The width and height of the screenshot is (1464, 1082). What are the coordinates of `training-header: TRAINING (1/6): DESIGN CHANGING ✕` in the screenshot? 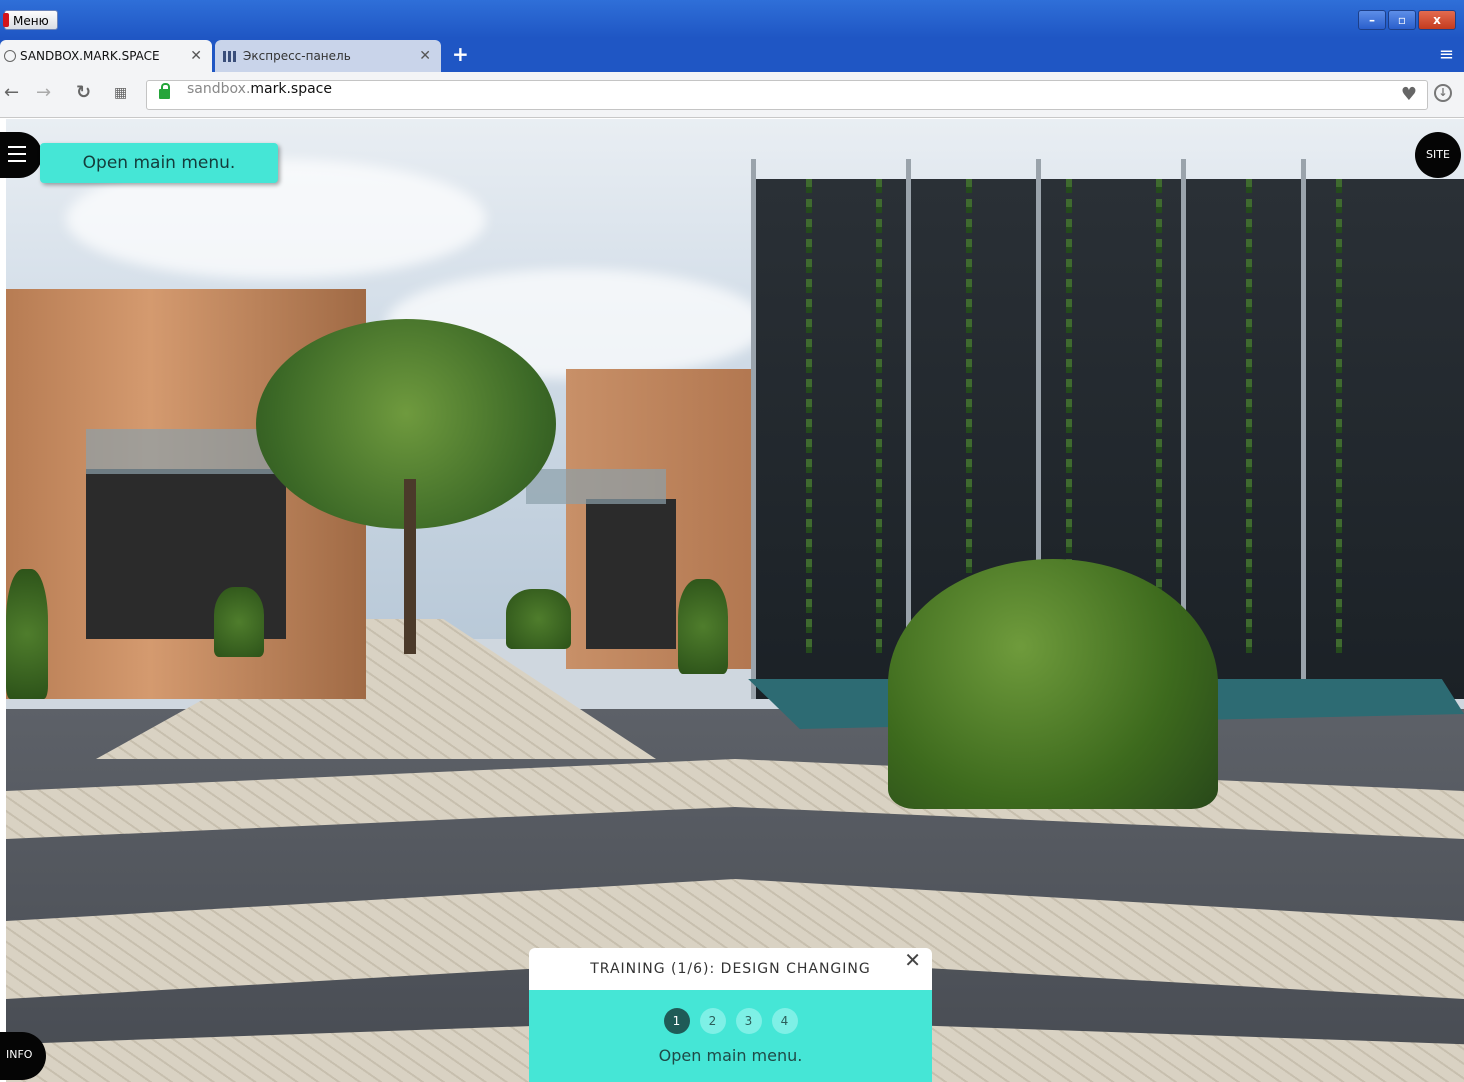 It's located at (730, 969).